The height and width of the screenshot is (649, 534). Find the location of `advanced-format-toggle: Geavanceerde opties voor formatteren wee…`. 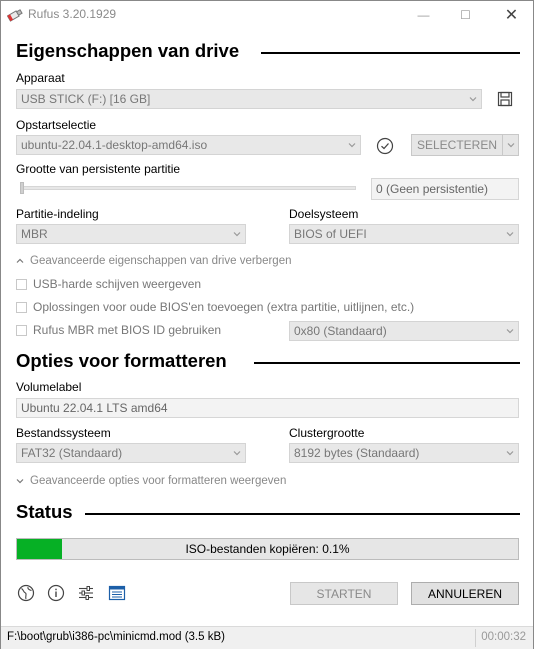

advanced-format-toggle: Geavanceerde opties voor formatteren wee… is located at coordinates (151, 481).